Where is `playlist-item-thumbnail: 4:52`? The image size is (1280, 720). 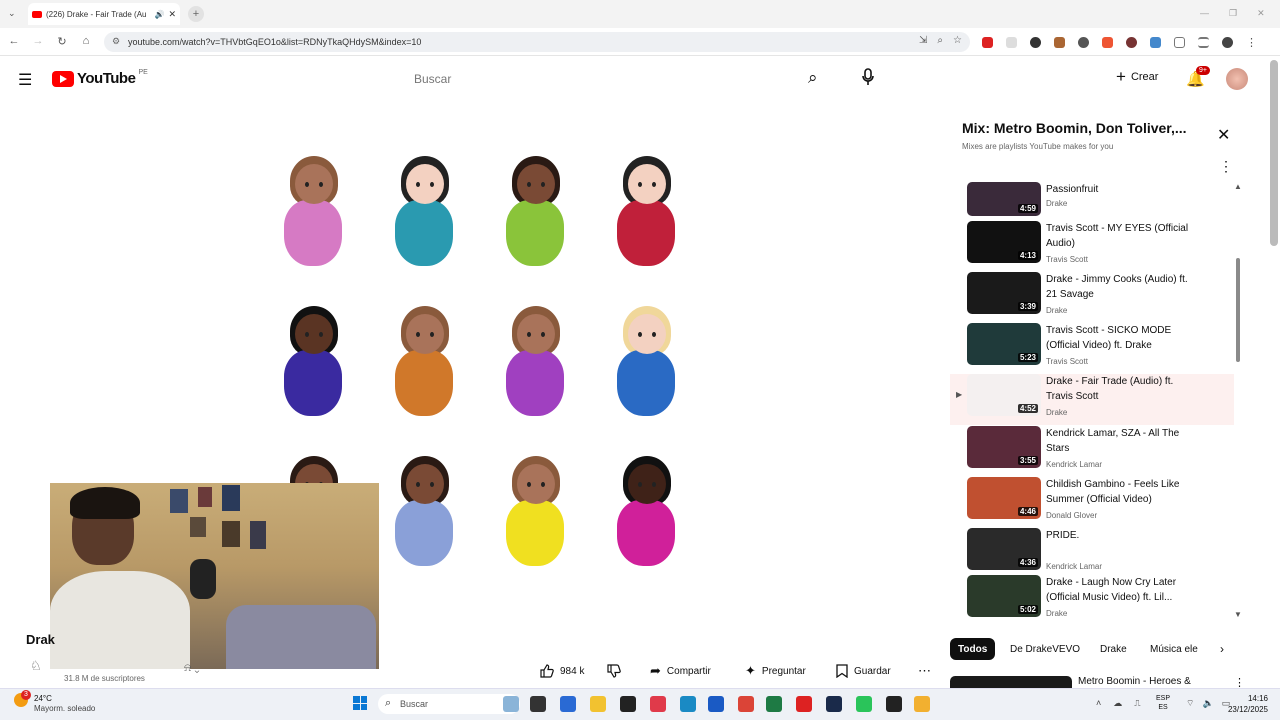
playlist-item-thumbnail: 4:52 is located at coordinates (1004, 395).